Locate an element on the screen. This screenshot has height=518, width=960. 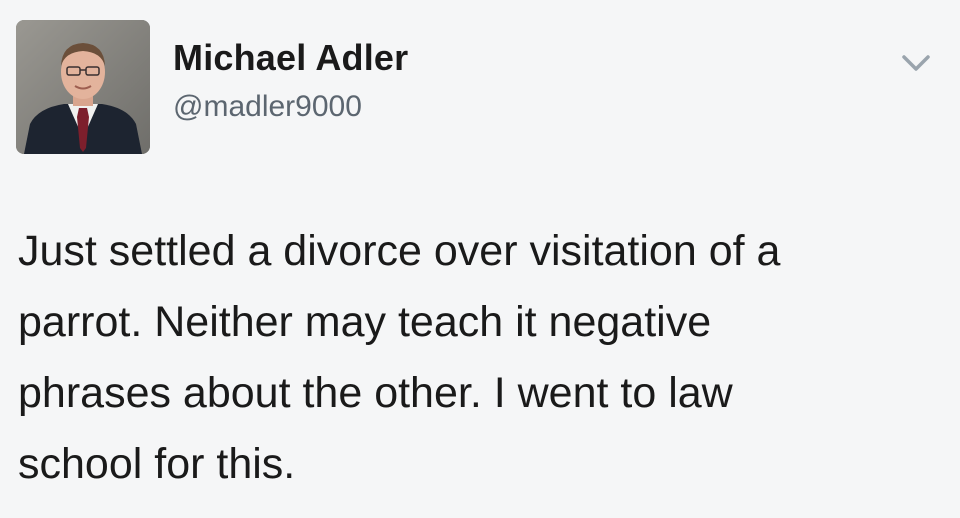
chevron-down-icon is located at coordinates (916, 63).